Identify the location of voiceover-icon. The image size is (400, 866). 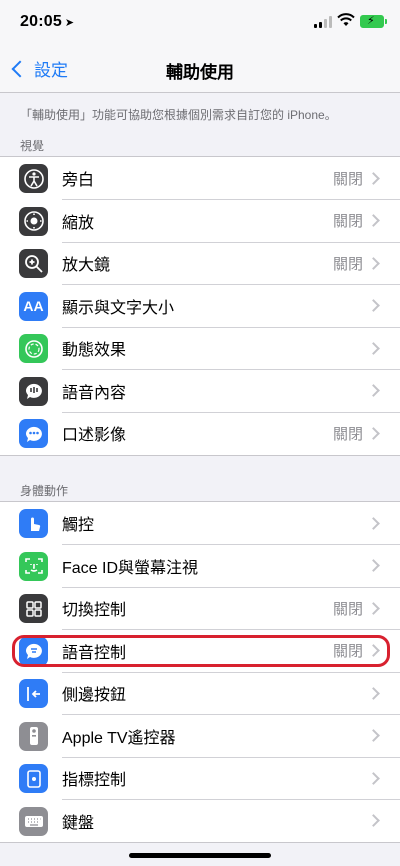
(33, 178).